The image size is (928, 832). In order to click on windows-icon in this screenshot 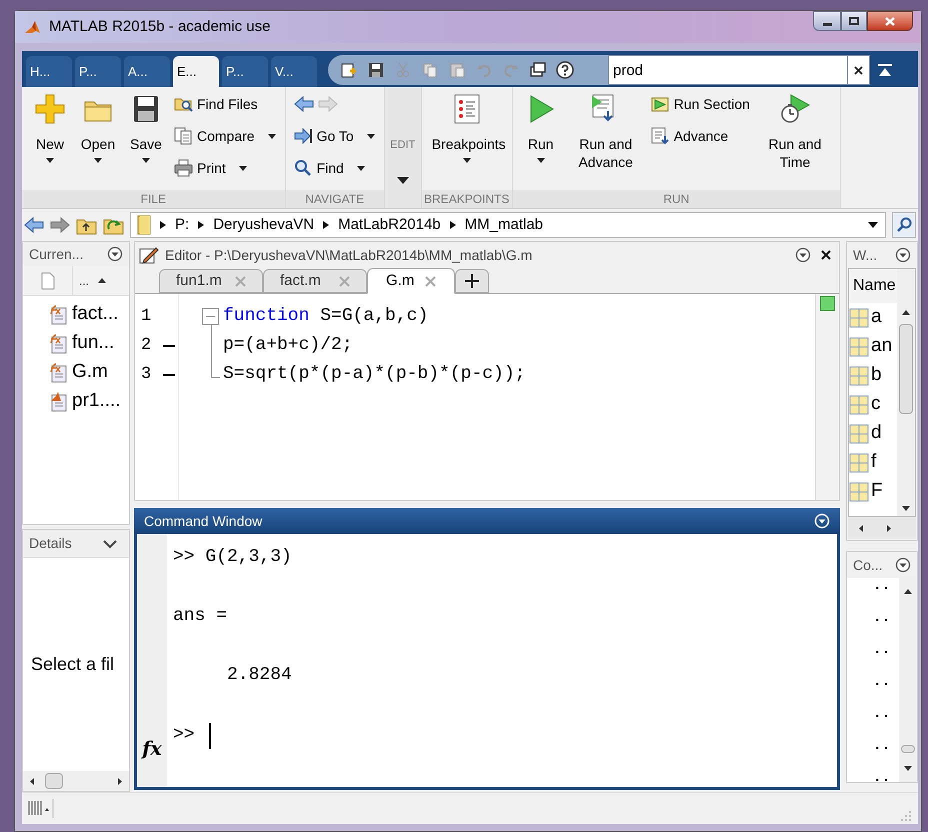, I will do `click(538, 70)`.